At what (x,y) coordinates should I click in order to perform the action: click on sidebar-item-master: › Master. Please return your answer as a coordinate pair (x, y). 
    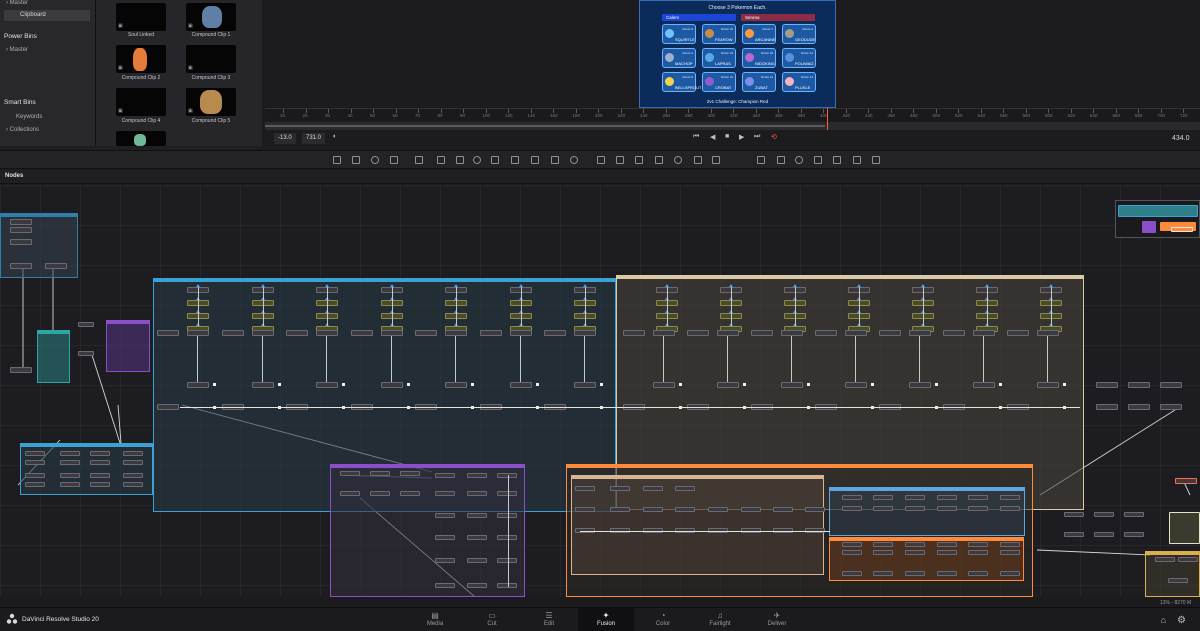
    Looking at the image, I should click on (17, 3).